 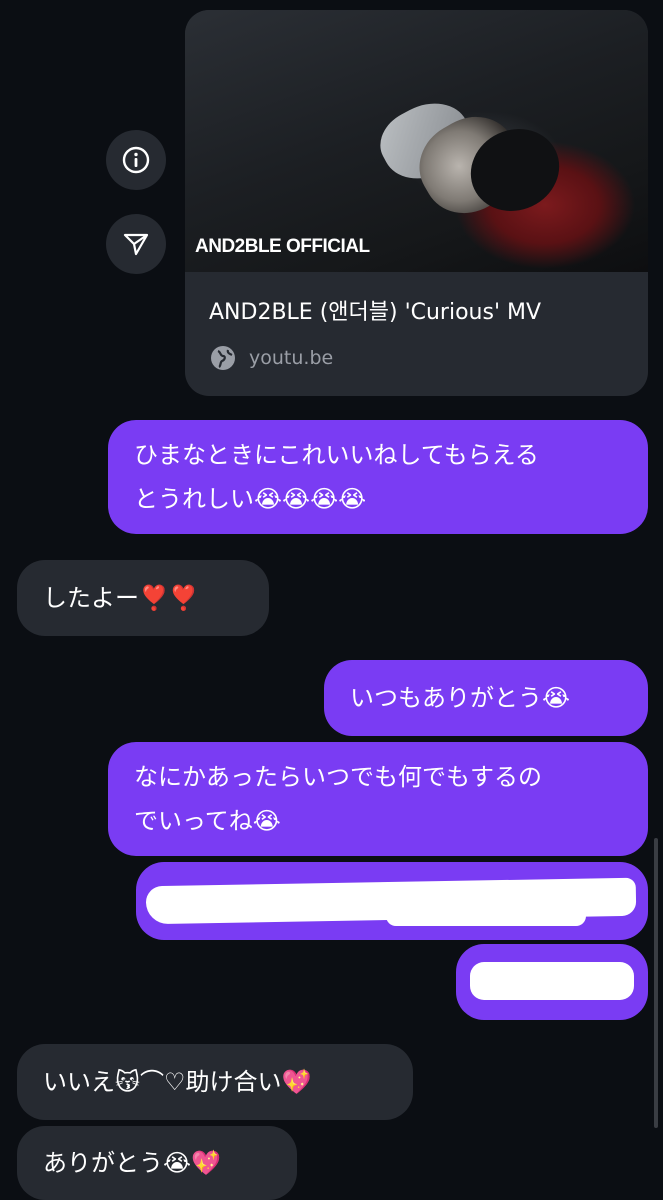 I want to click on message-text: いいえ😽⌒♡助け合い💖, so click(x=177, y=1082).